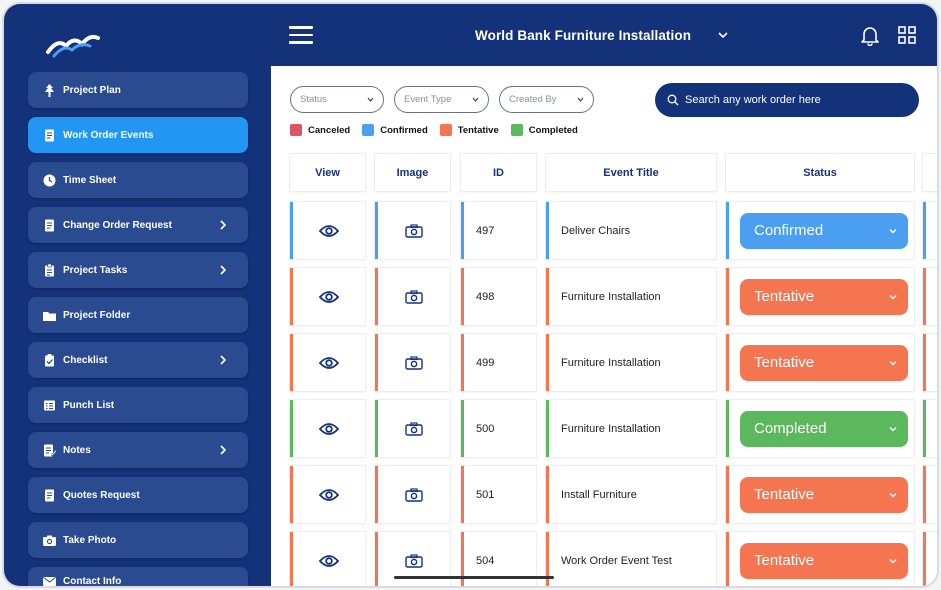 The height and width of the screenshot is (590, 941). What do you see at coordinates (824, 428) in the screenshot?
I see `status-dropdown: Completed` at bounding box center [824, 428].